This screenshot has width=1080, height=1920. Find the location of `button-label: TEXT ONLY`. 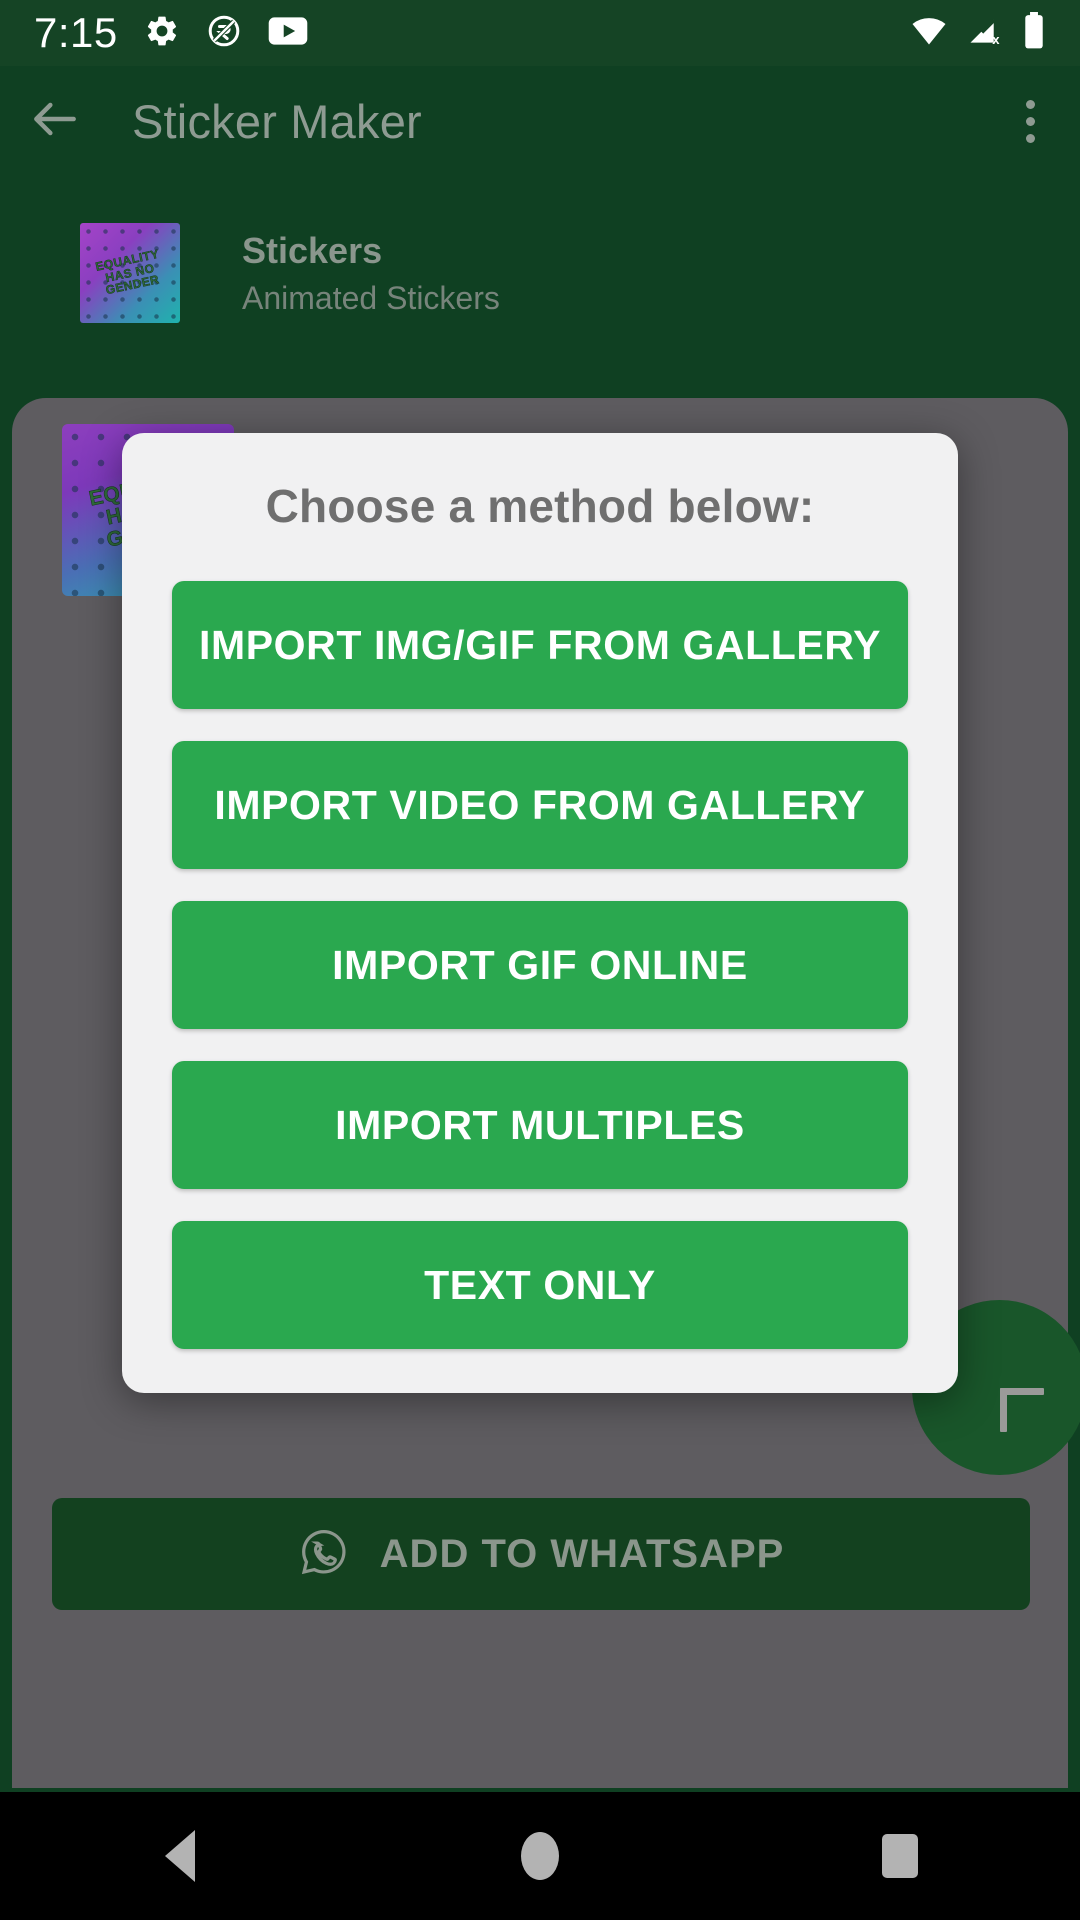

button-label: TEXT ONLY is located at coordinates (540, 1284).